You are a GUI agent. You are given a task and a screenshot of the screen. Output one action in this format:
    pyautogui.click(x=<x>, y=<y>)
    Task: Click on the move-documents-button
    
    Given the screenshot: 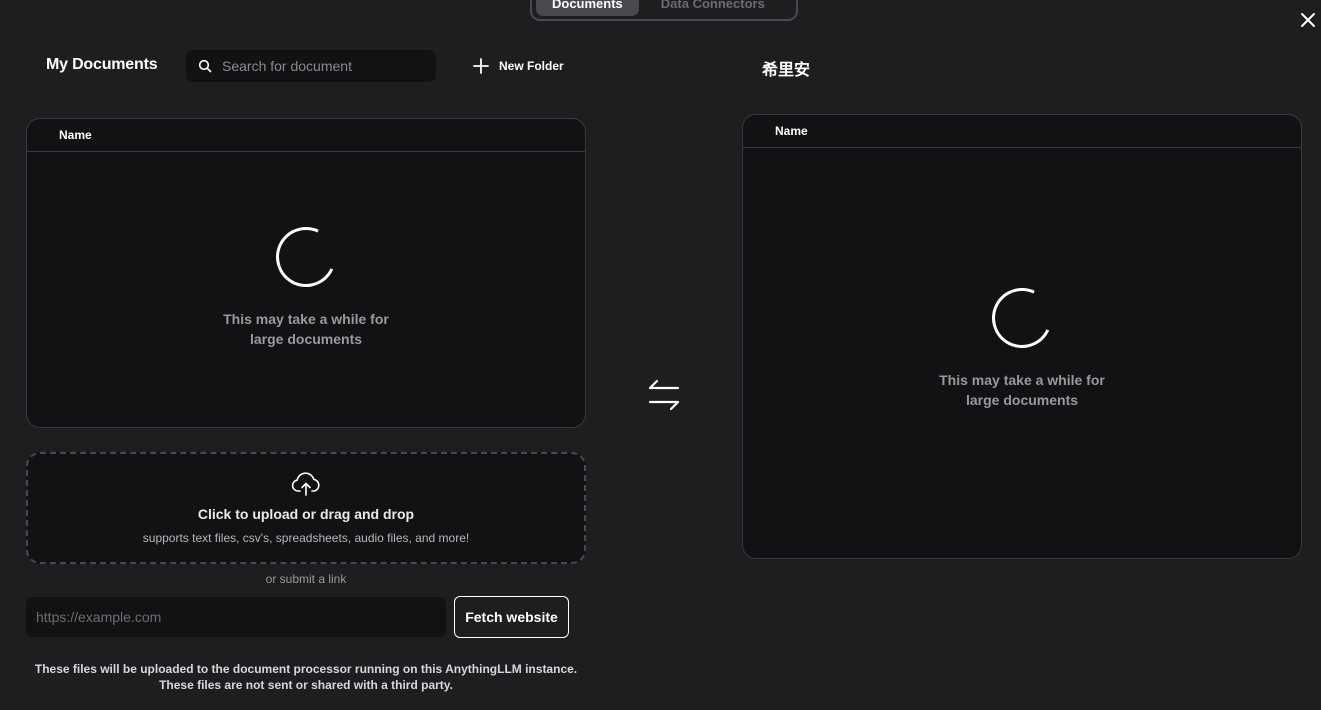 What is the action you would take?
    pyautogui.click(x=664, y=395)
    